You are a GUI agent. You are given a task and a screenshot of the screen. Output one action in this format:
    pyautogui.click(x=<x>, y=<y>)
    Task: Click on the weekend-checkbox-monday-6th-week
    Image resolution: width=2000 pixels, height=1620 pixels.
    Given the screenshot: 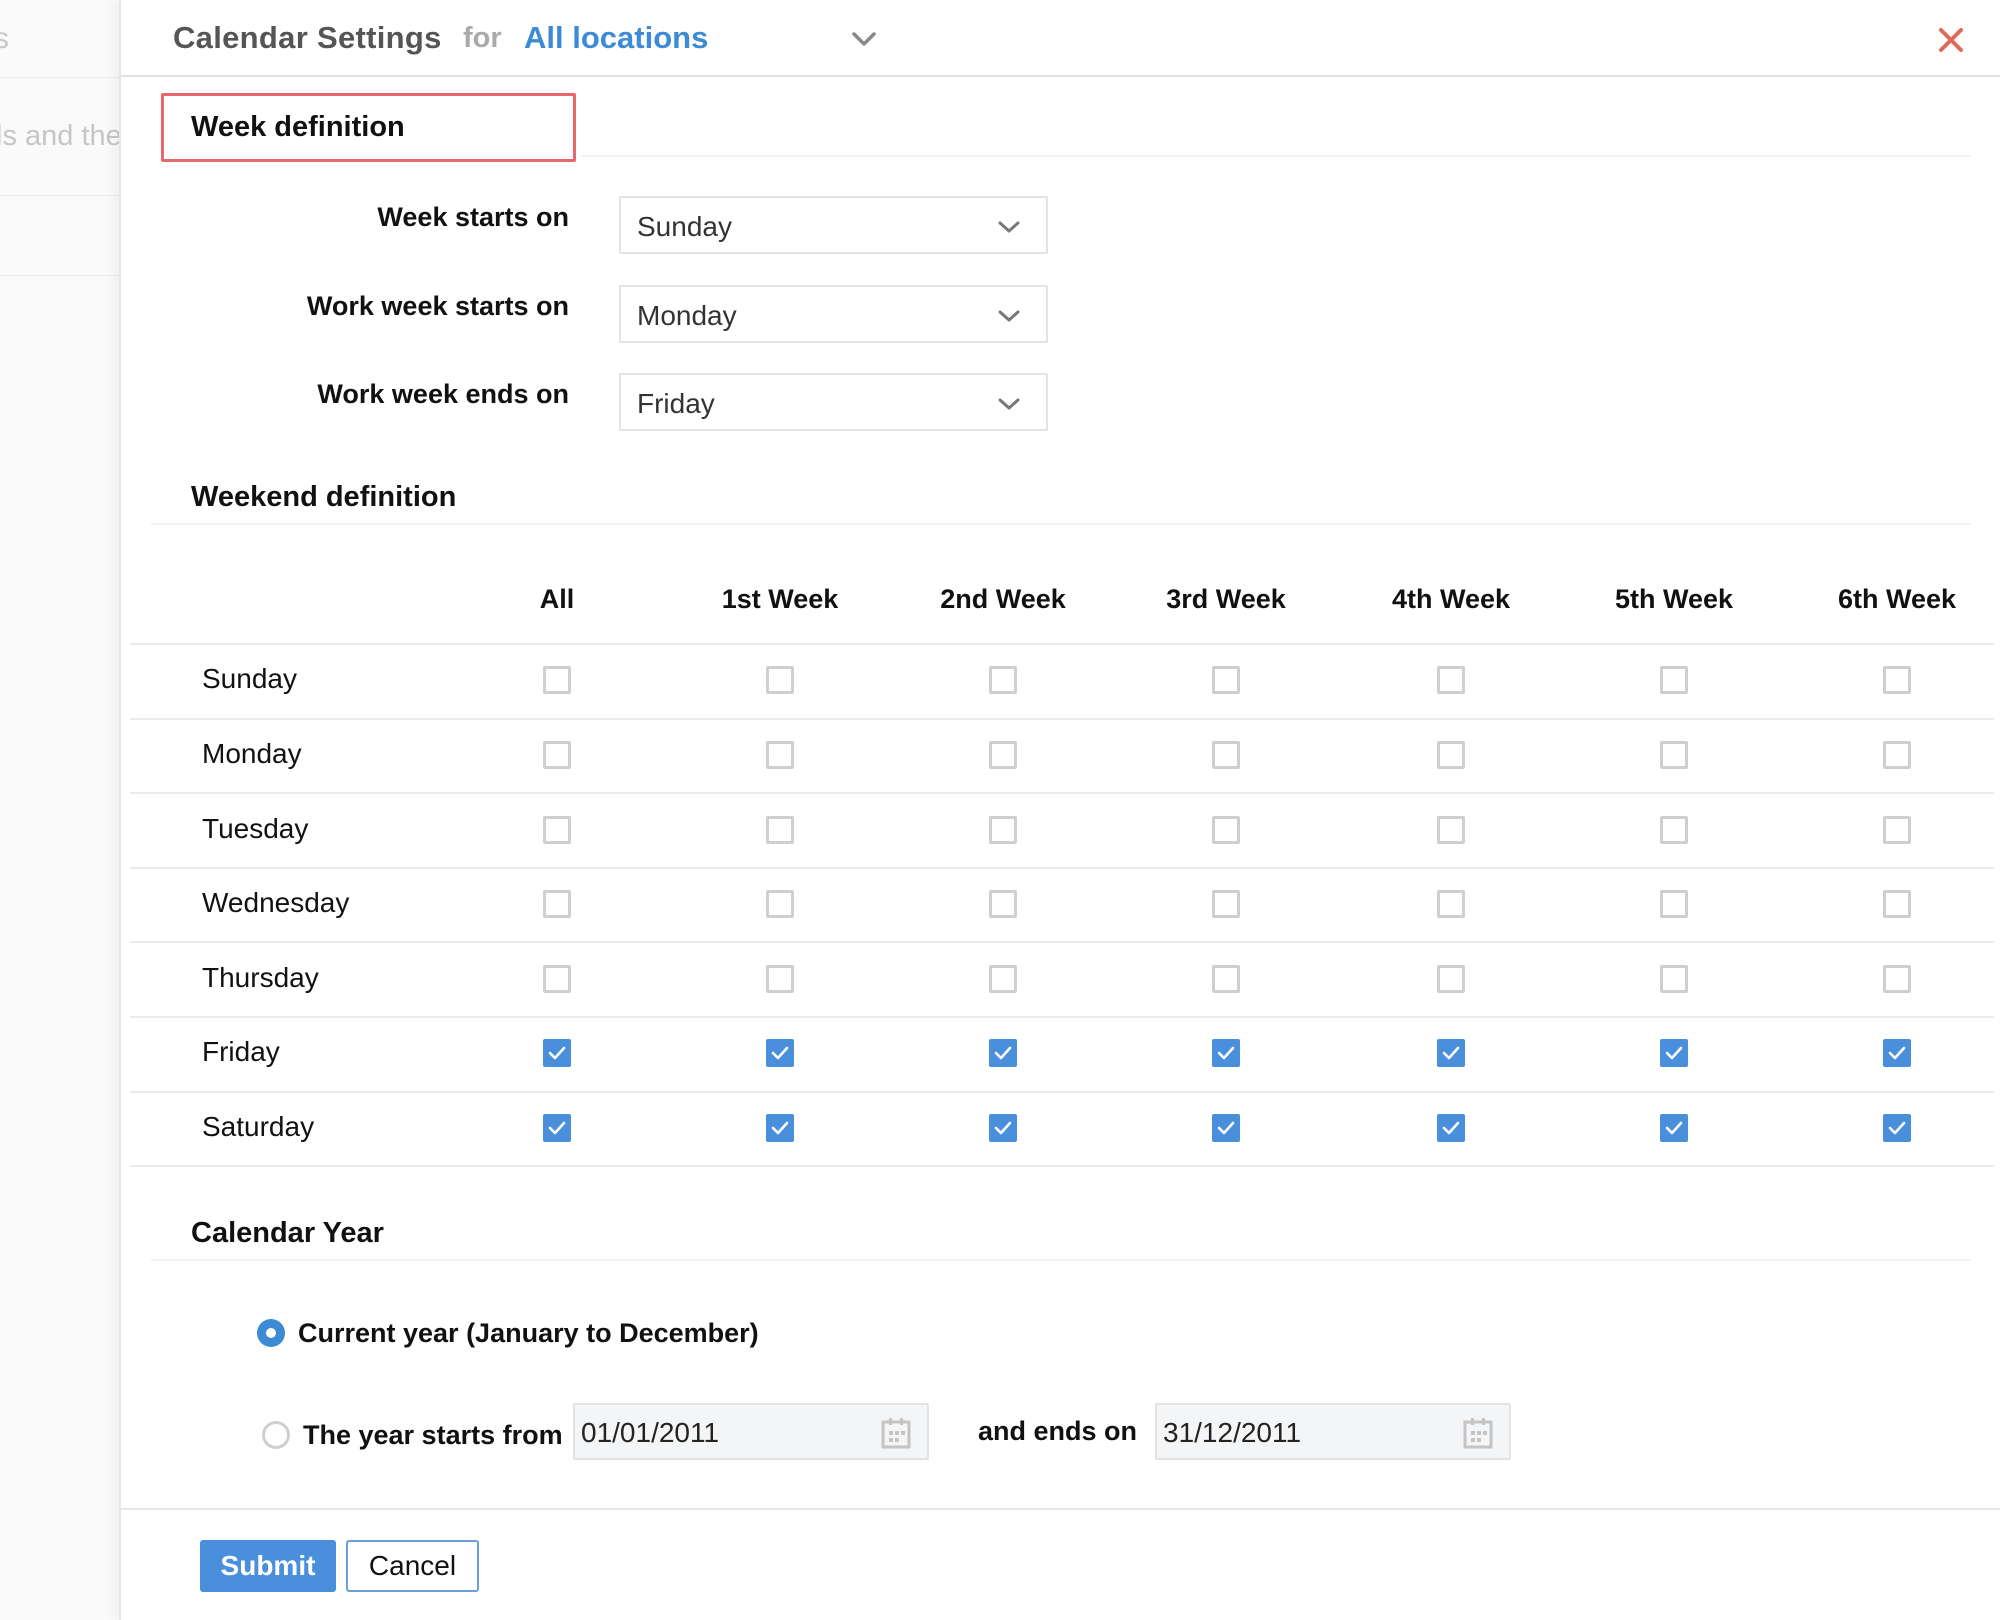 What is the action you would take?
    pyautogui.click(x=1897, y=755)
    